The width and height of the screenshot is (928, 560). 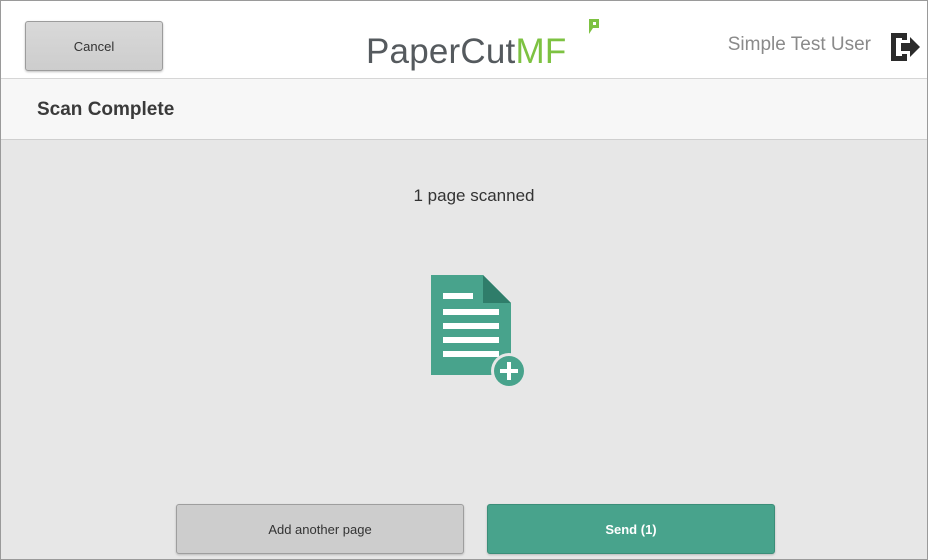 What do you see at coordinates (94, 46) in the screenshot?
I see `cancel-button: Cancel` at bounding box center [94, 46].